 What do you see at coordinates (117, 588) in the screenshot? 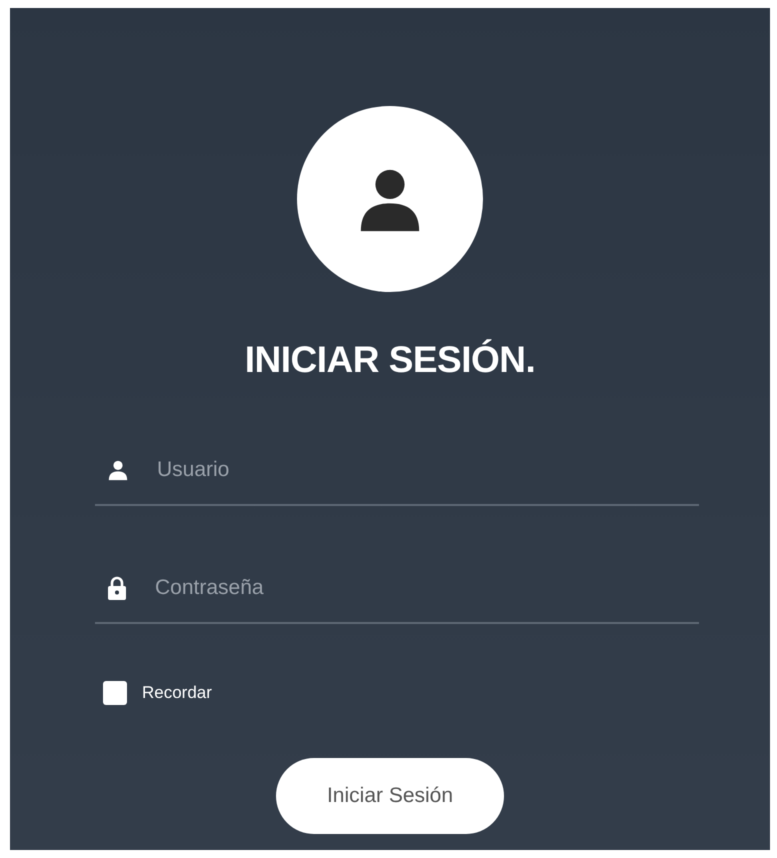
I see `lock-icon` at bounding box center [117, 588].